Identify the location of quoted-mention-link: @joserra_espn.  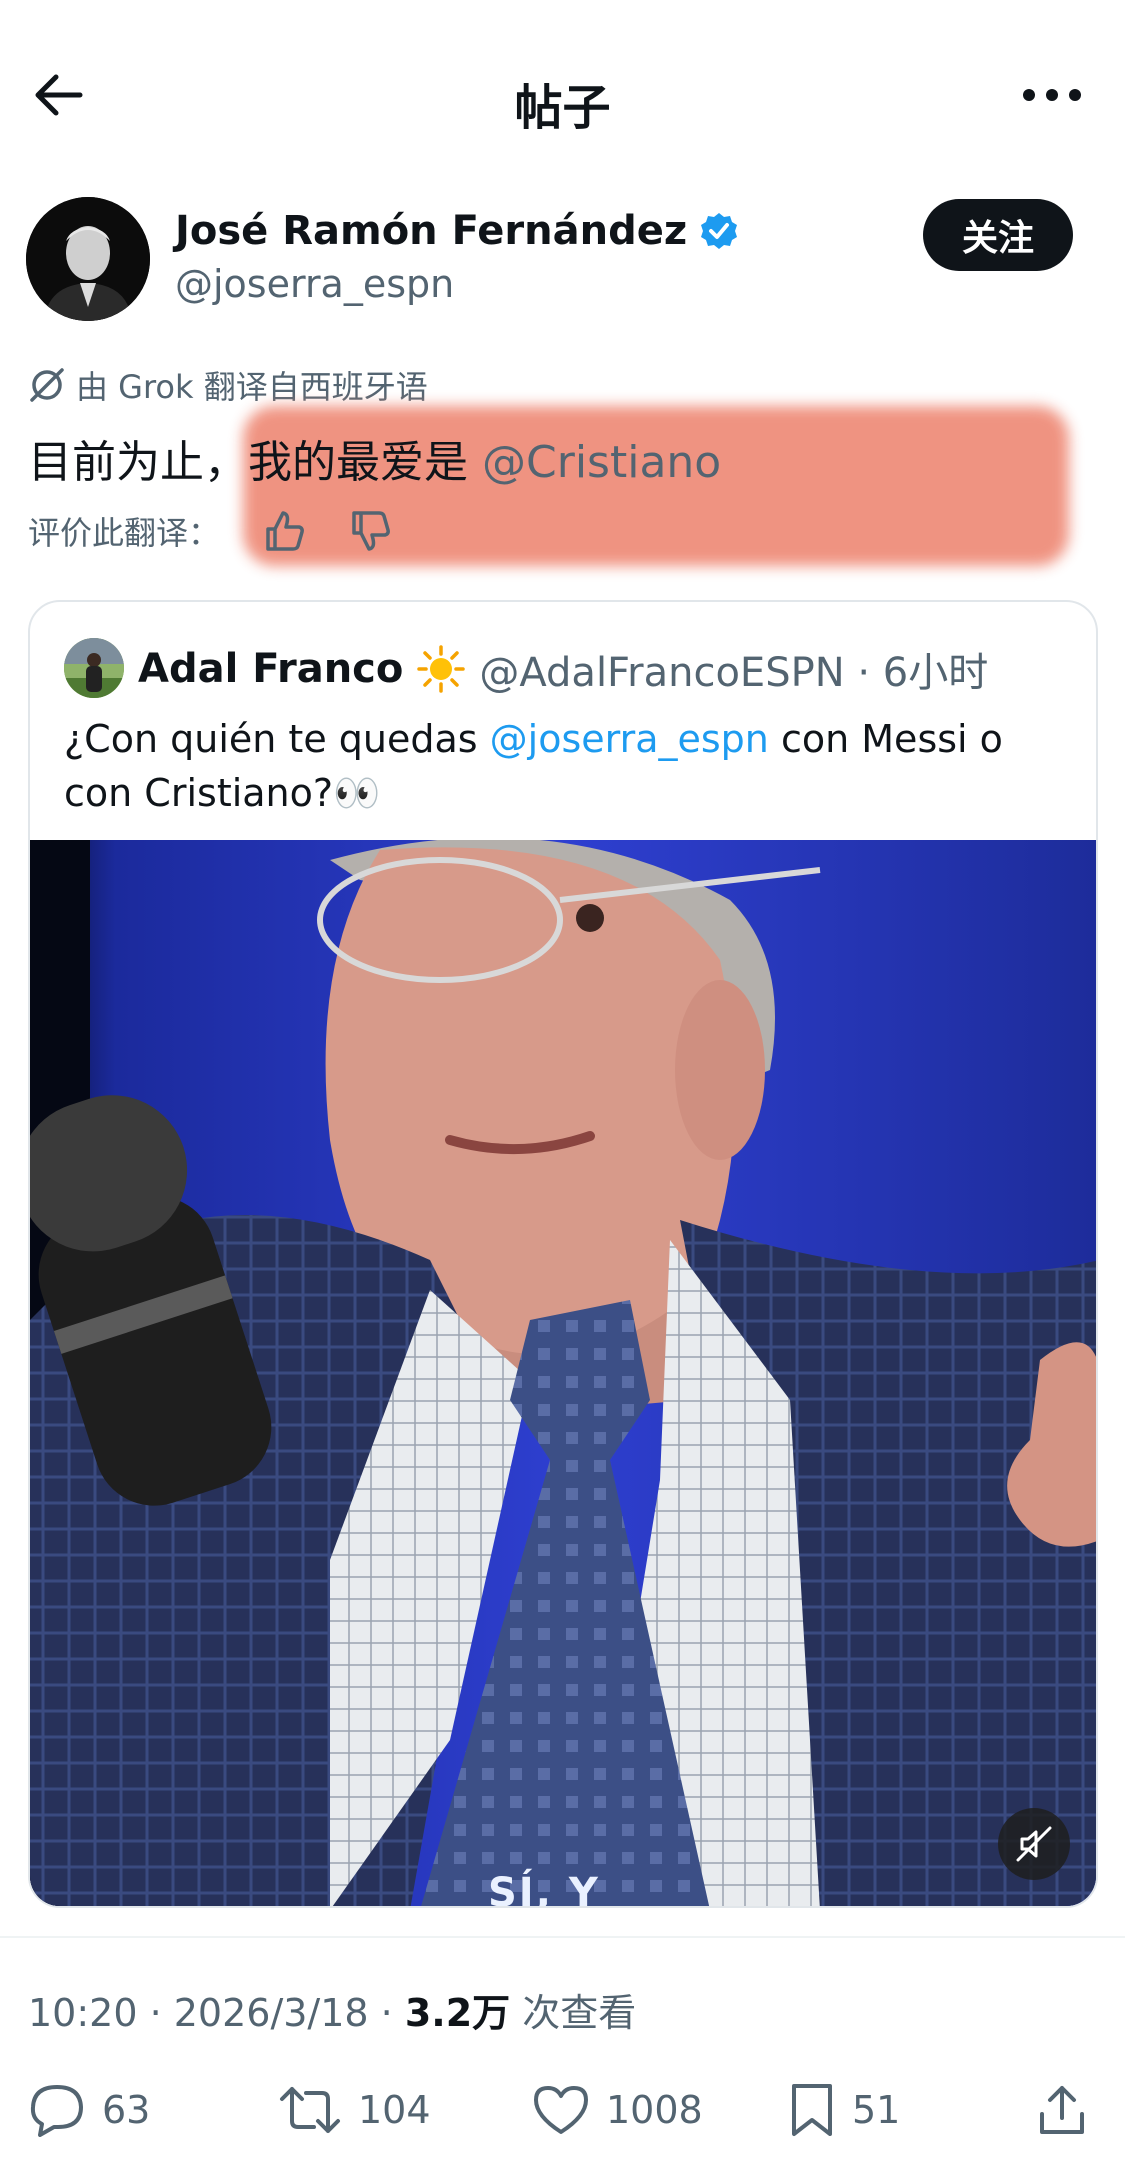
(629, 739).